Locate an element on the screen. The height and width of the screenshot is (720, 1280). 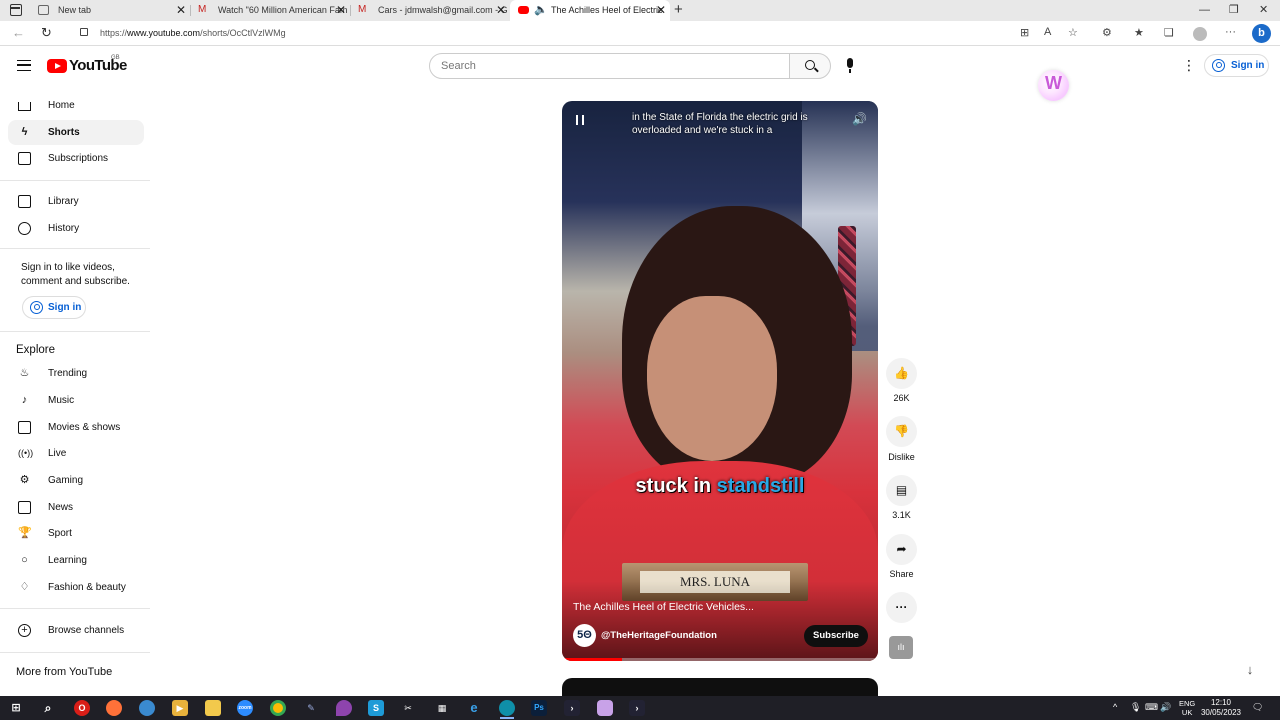
subtitle-highlight: standstill is located at coordinates (760, 486).